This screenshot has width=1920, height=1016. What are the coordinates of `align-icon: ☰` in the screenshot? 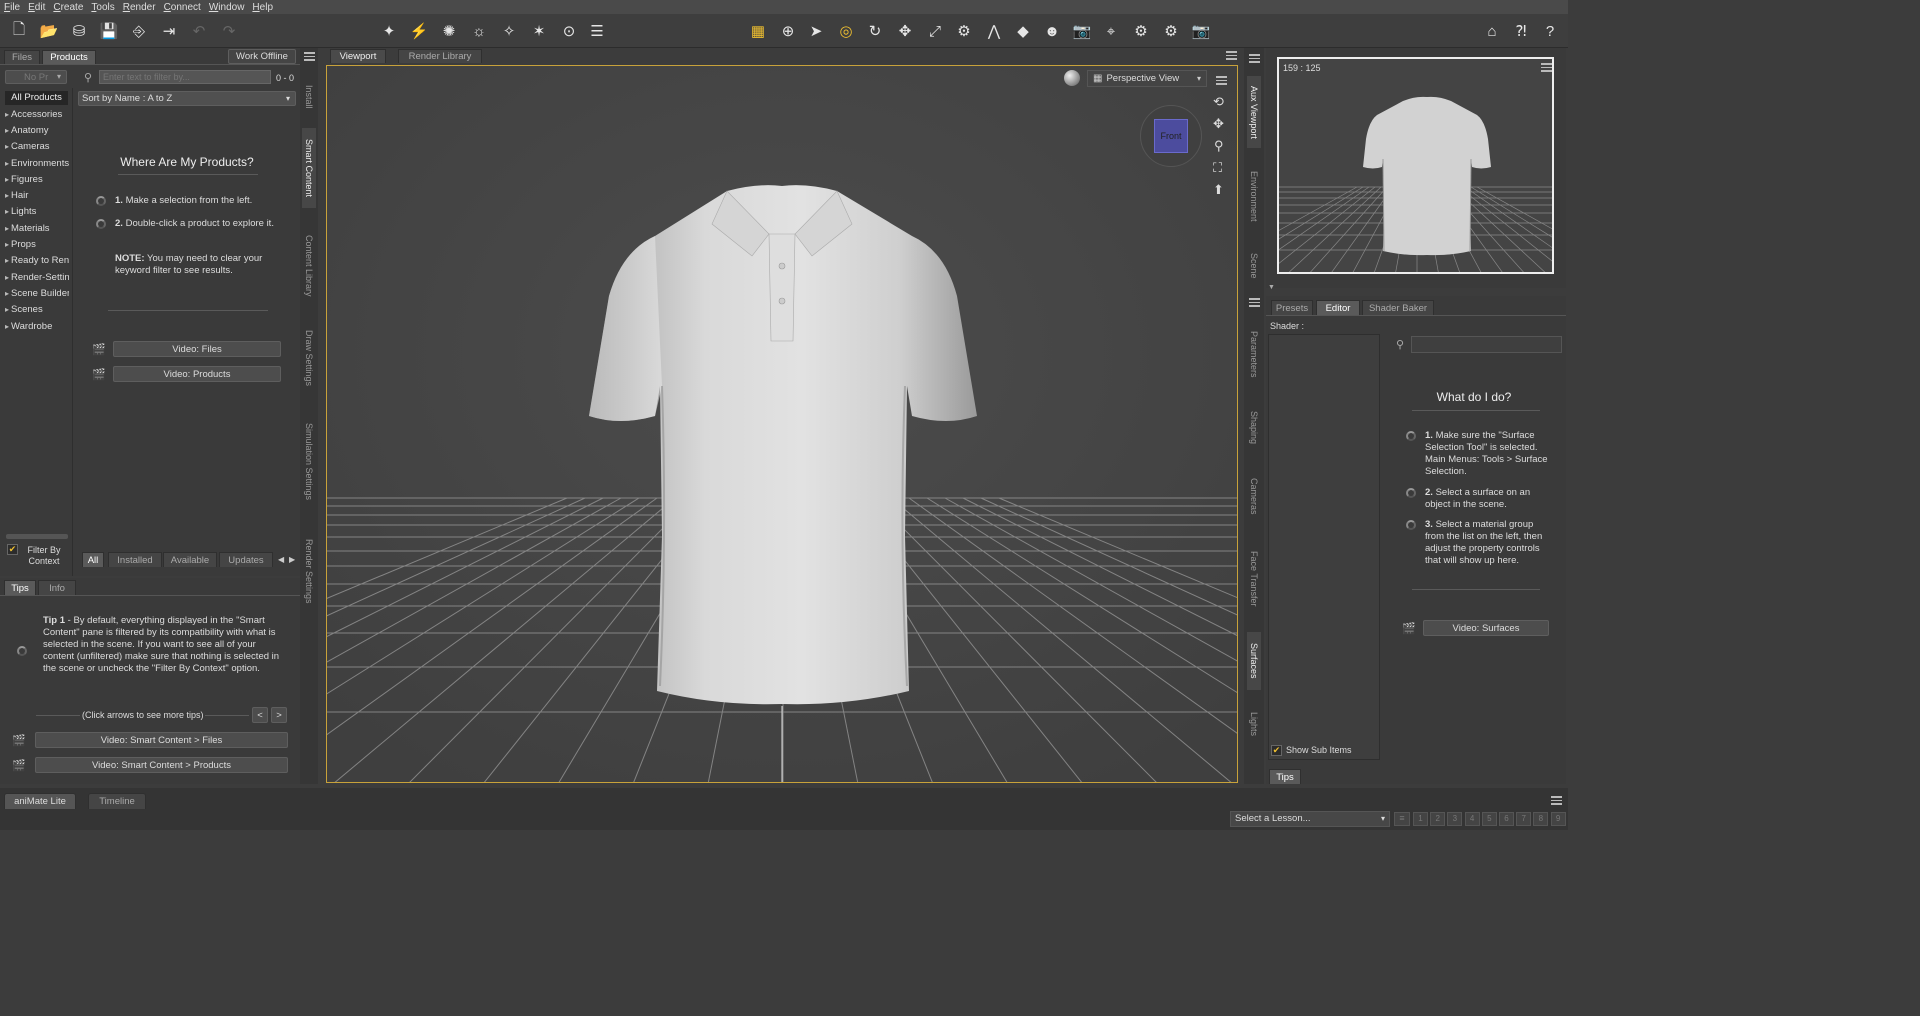 It's located at (597, 31).